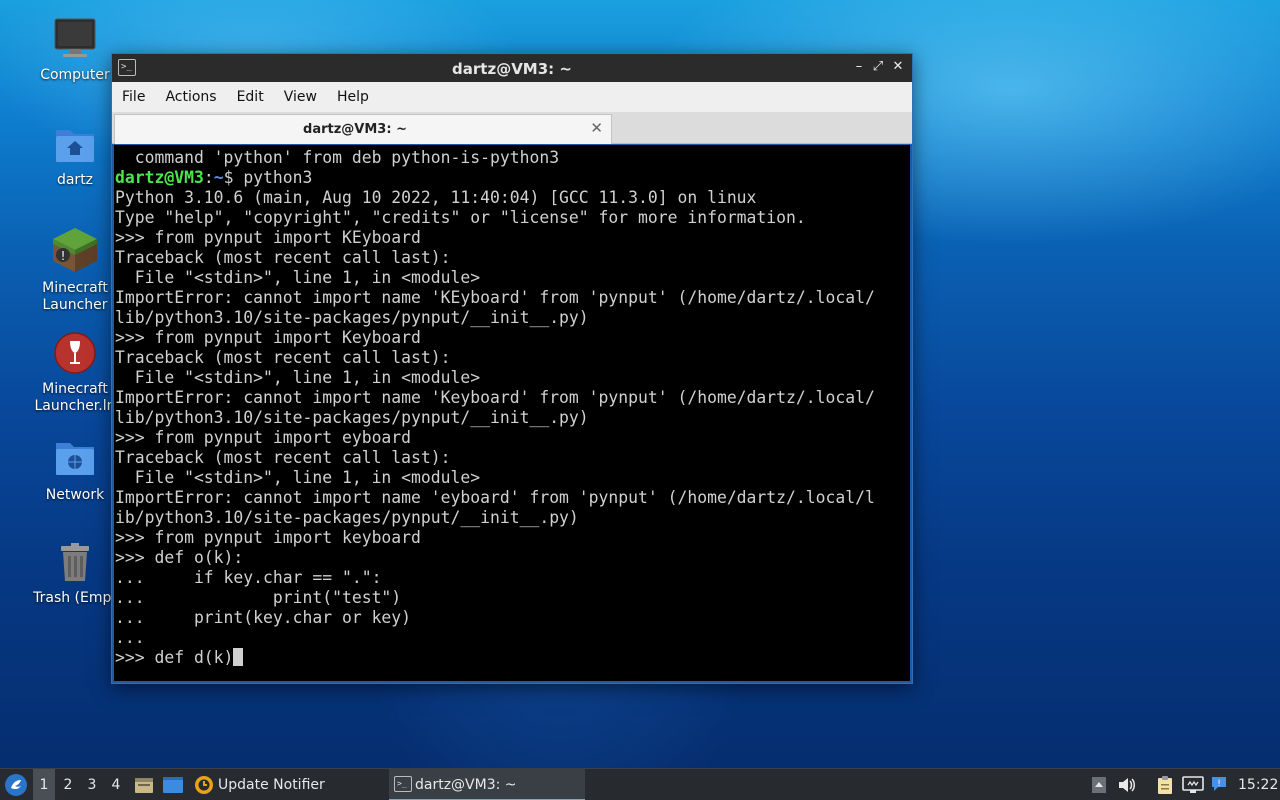 The height and width of the screenshot is (800, 1280). I want to click on terminal-line: >>> def o(k):, so click(179, 557).